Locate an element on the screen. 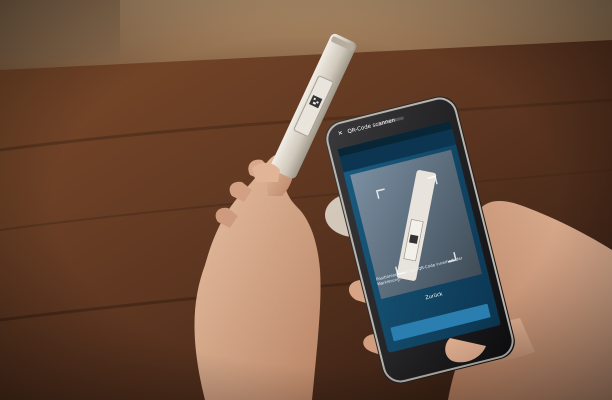 Image resolution: width=612 pixels, height=400 pixels. close-icon: ✕ is located at coordinates (340, 134).